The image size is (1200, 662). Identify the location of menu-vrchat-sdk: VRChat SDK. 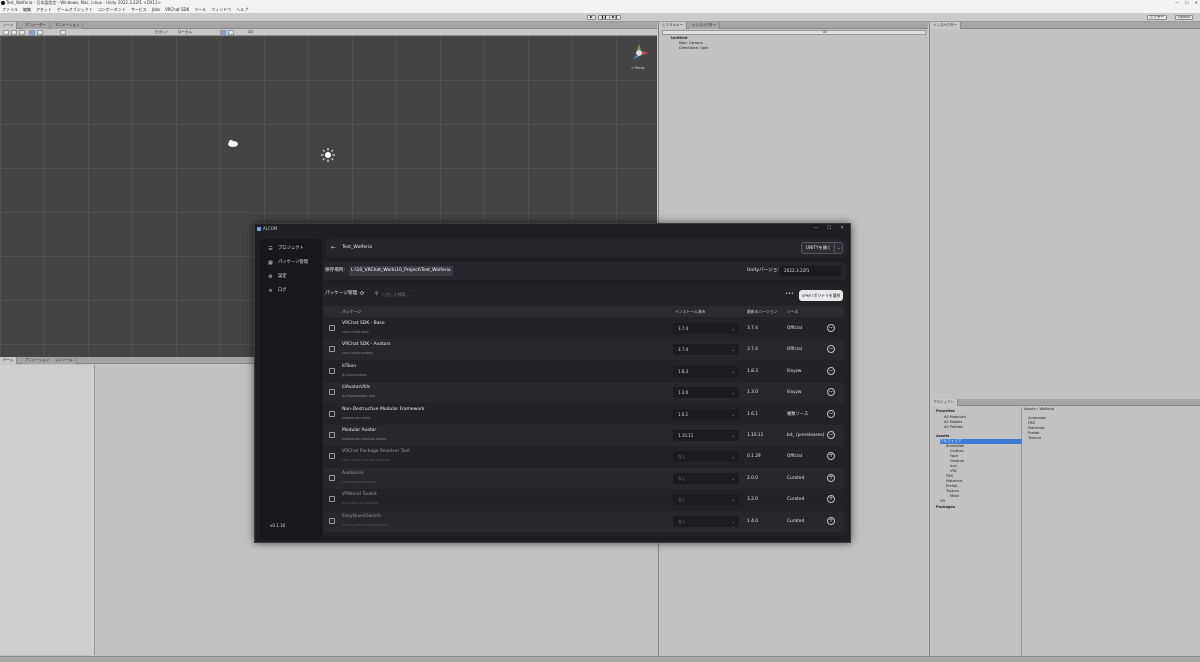
(177, 9).